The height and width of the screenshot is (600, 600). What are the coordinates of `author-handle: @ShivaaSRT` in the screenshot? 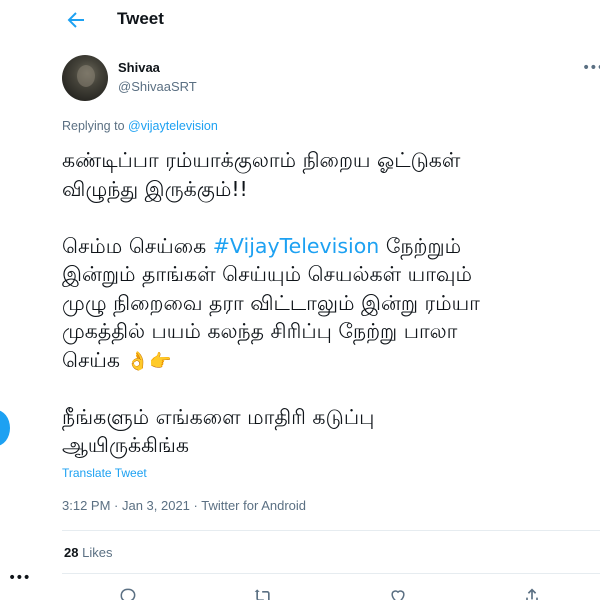 It's located at (157, 86).